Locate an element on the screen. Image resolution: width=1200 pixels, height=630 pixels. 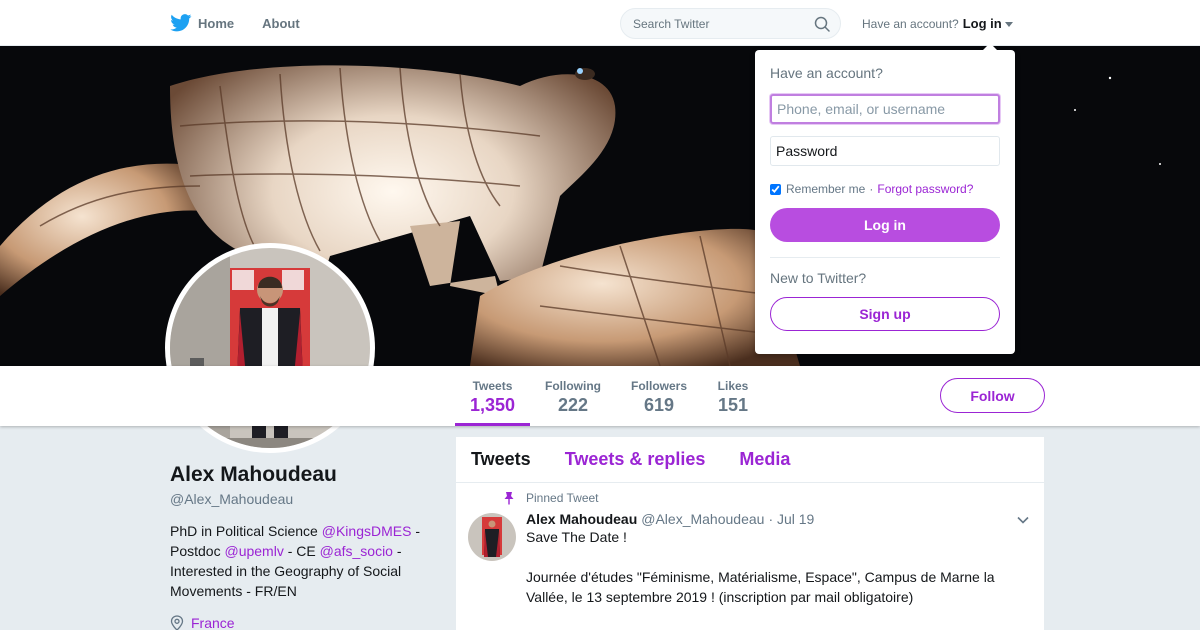
tweet-header: Alex Mahoudeau @Alex_Mahoudeau · Jul 19 is located at coordinates (785, 519).